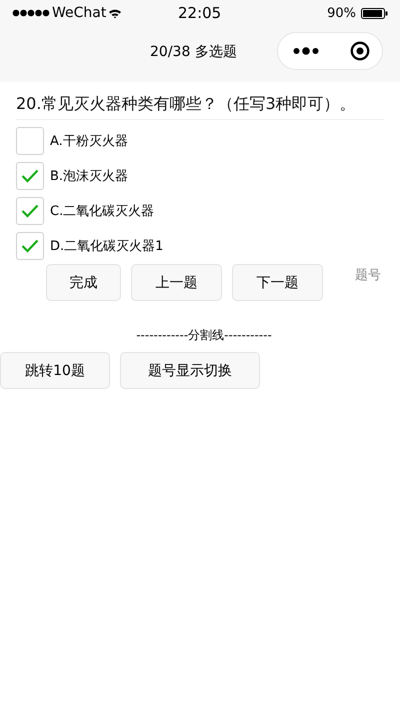 Image resolution: width=400 pixels, height=705 pixels. Describe the element at coordinates (115, 13) in the screenshot. I see `wifi-icon` at that location.